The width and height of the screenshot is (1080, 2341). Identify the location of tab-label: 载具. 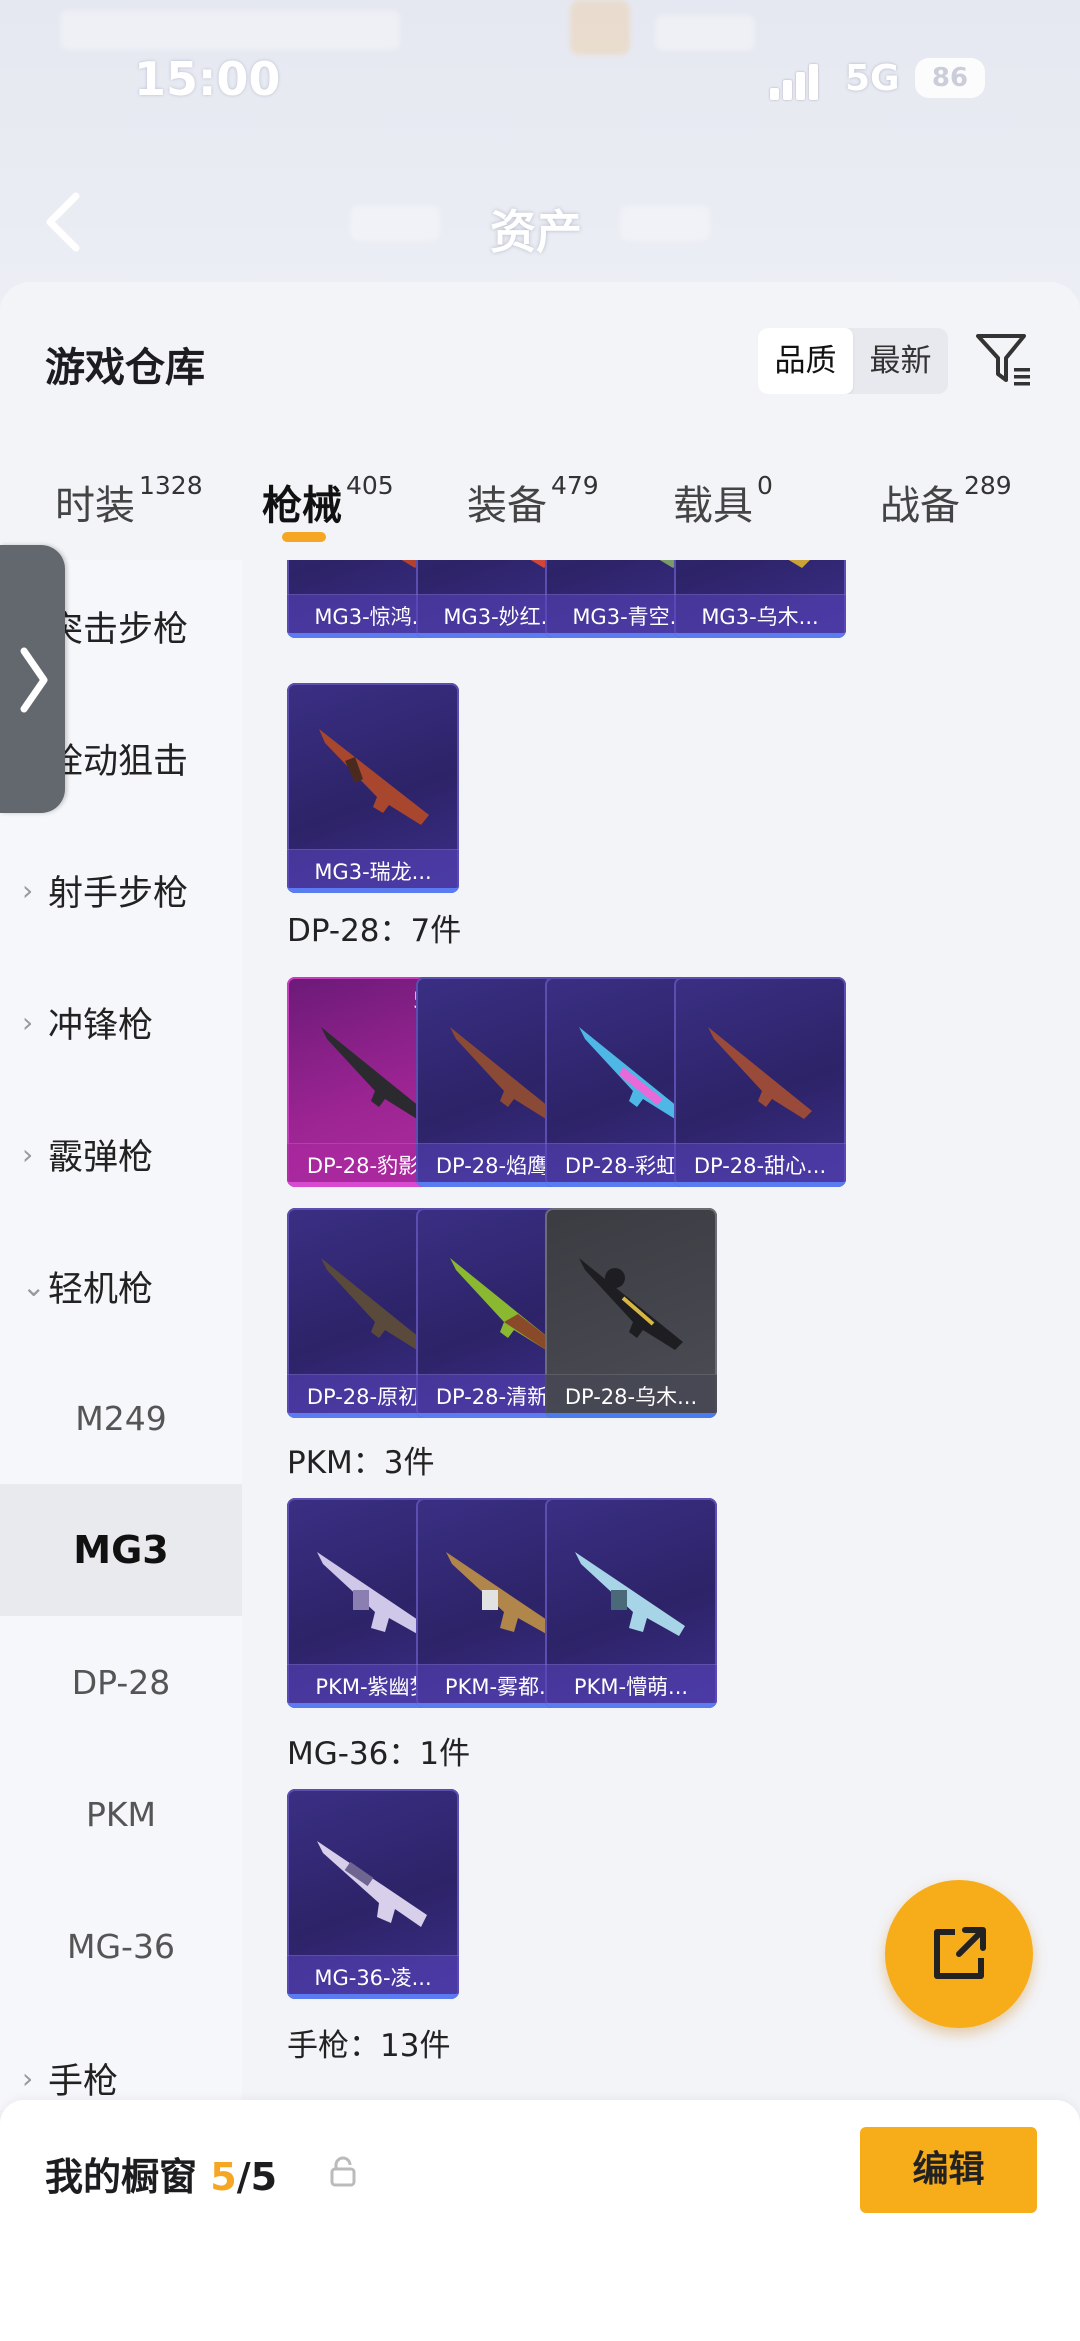
(713, 506).